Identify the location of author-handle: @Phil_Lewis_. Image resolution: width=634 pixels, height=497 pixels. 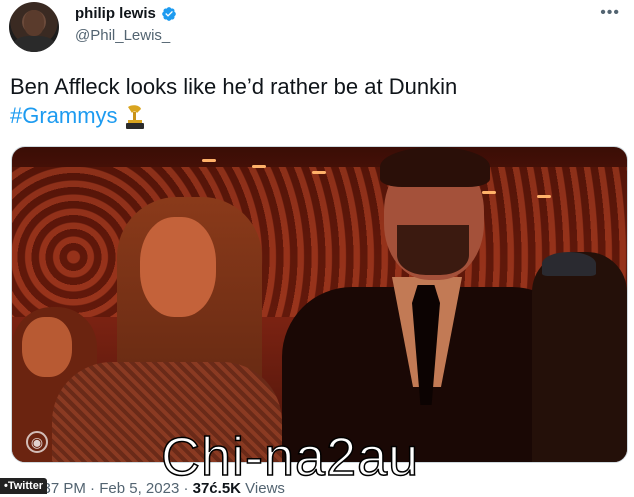
(122, 35).